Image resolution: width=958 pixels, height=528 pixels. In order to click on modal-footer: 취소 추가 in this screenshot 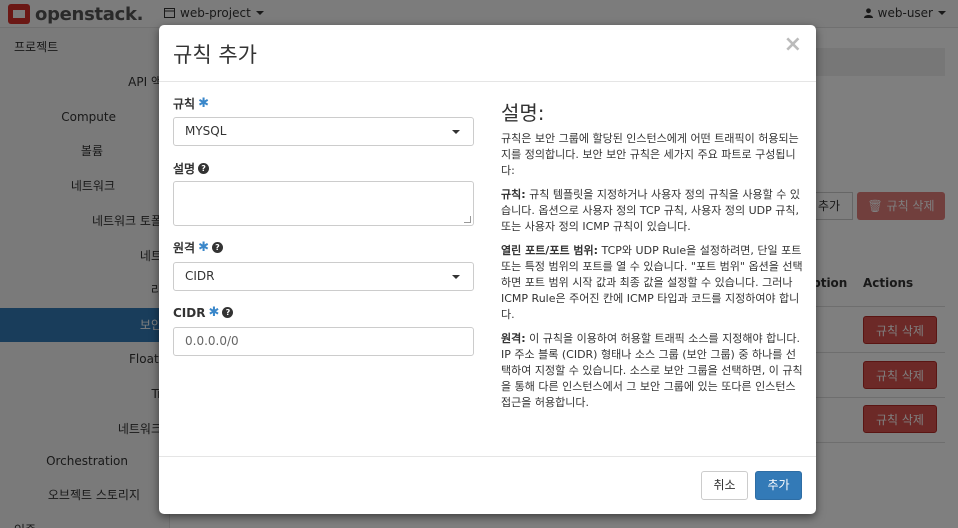, I will do `click(487, 485)`.